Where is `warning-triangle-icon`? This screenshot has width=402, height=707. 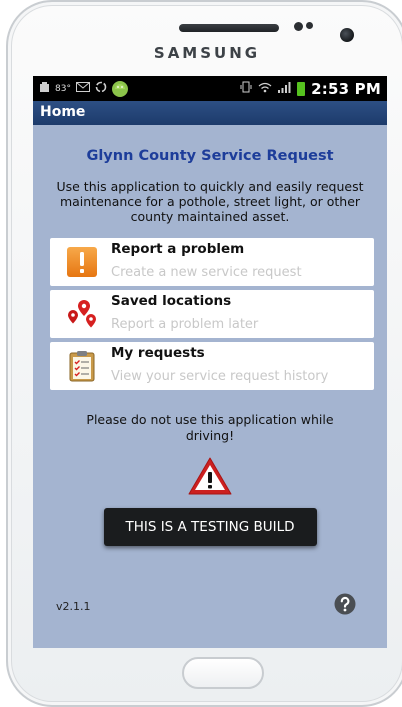 warning-triangle-icon is located at coordinates (210, 476).